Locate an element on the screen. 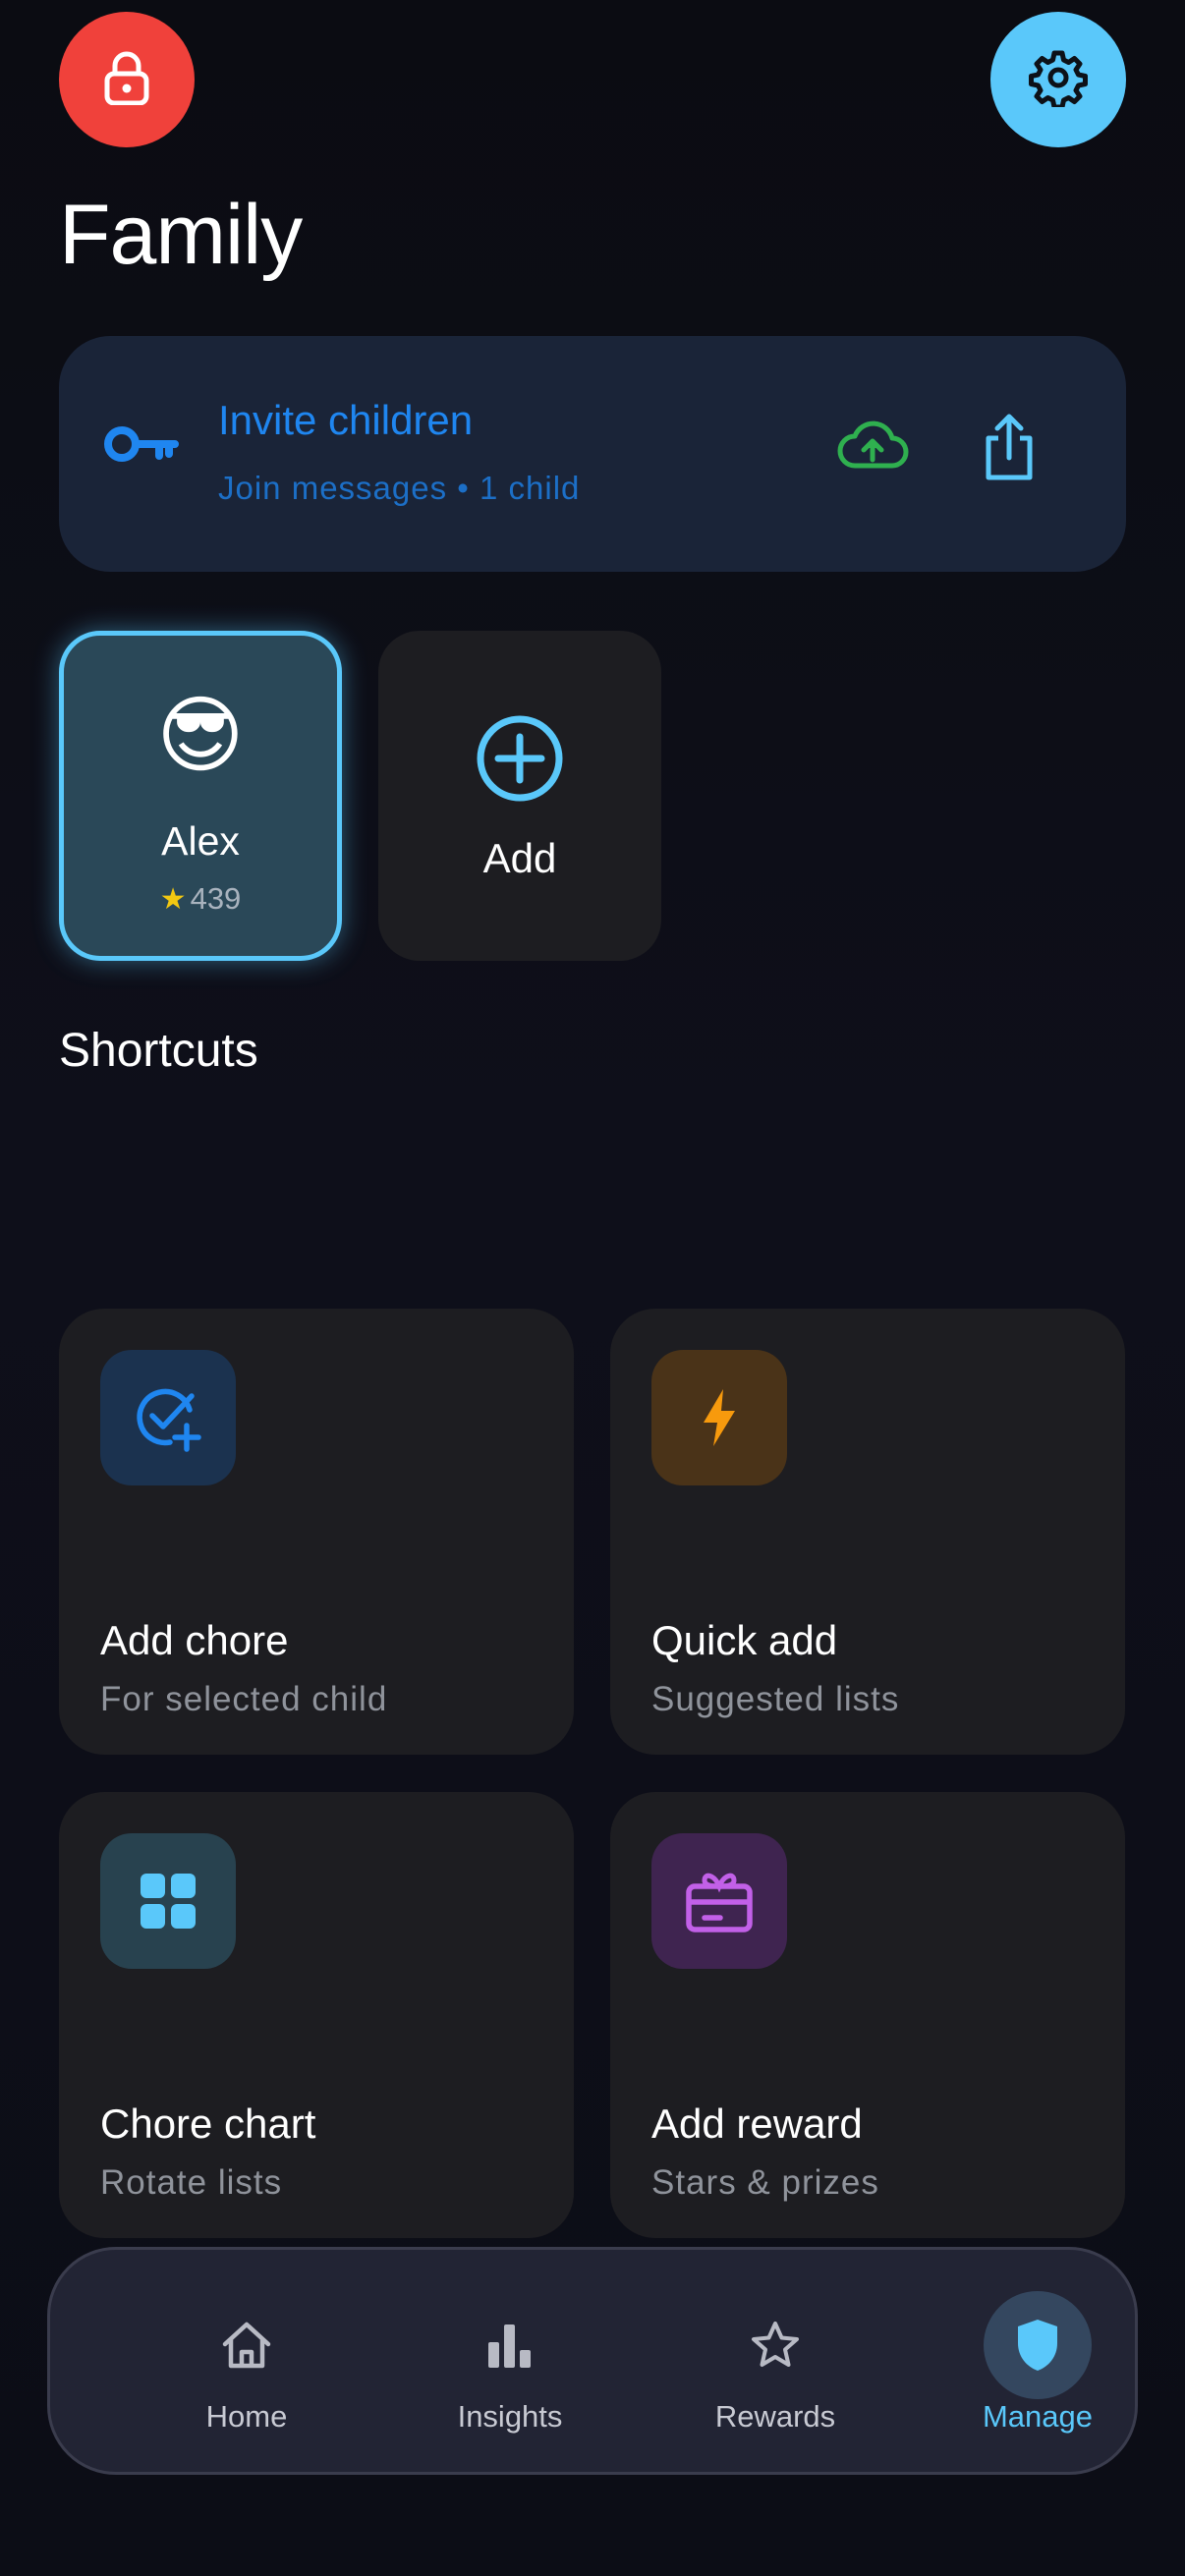  tile-subtitle: Suggested lists is located at coordinates (776, 1699).